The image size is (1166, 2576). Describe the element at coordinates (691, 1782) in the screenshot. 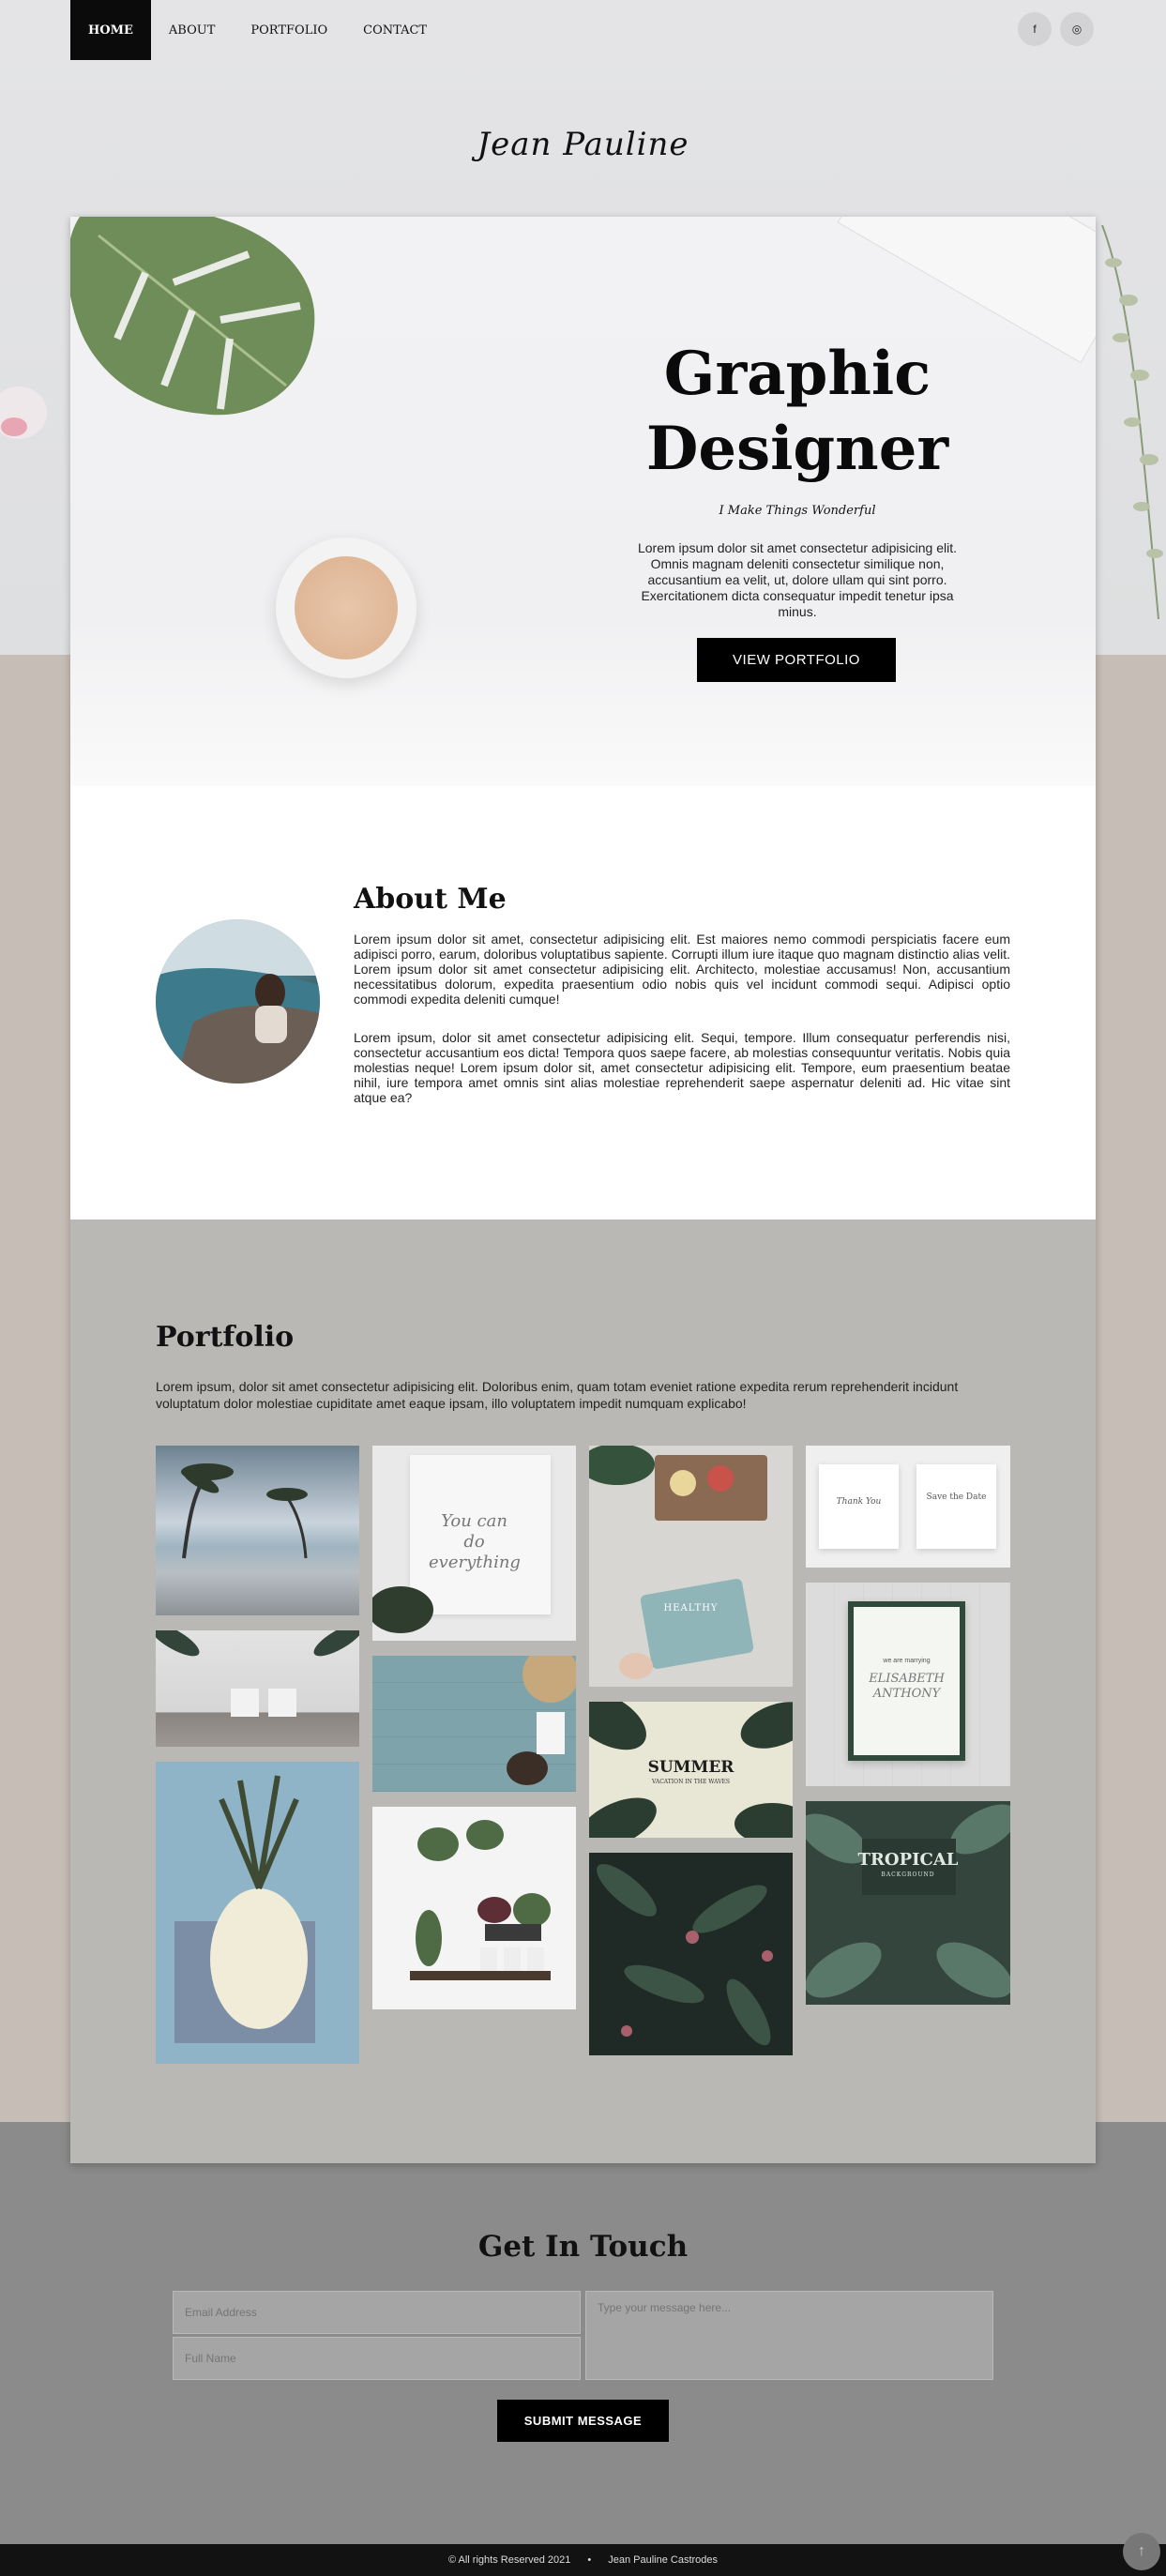

I see `summer-subtext: VACATION IN THE WAVES` at that location.